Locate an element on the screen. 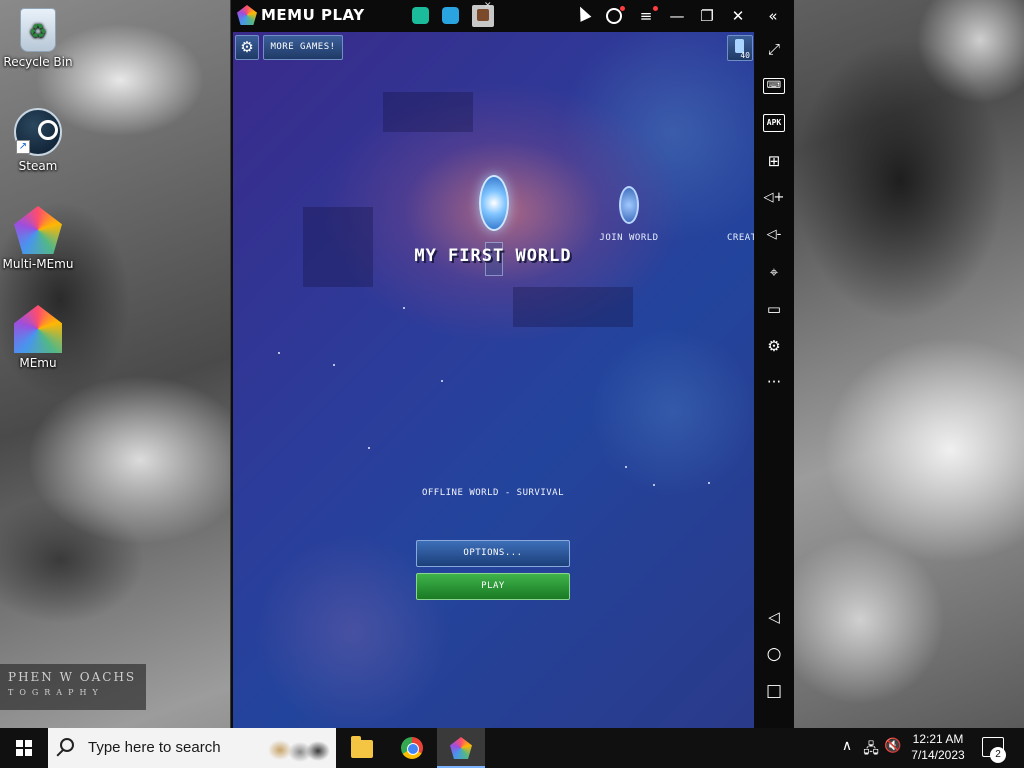 This screenshot has height=768, width=1024. start-button is located at coordinates (24, 748).